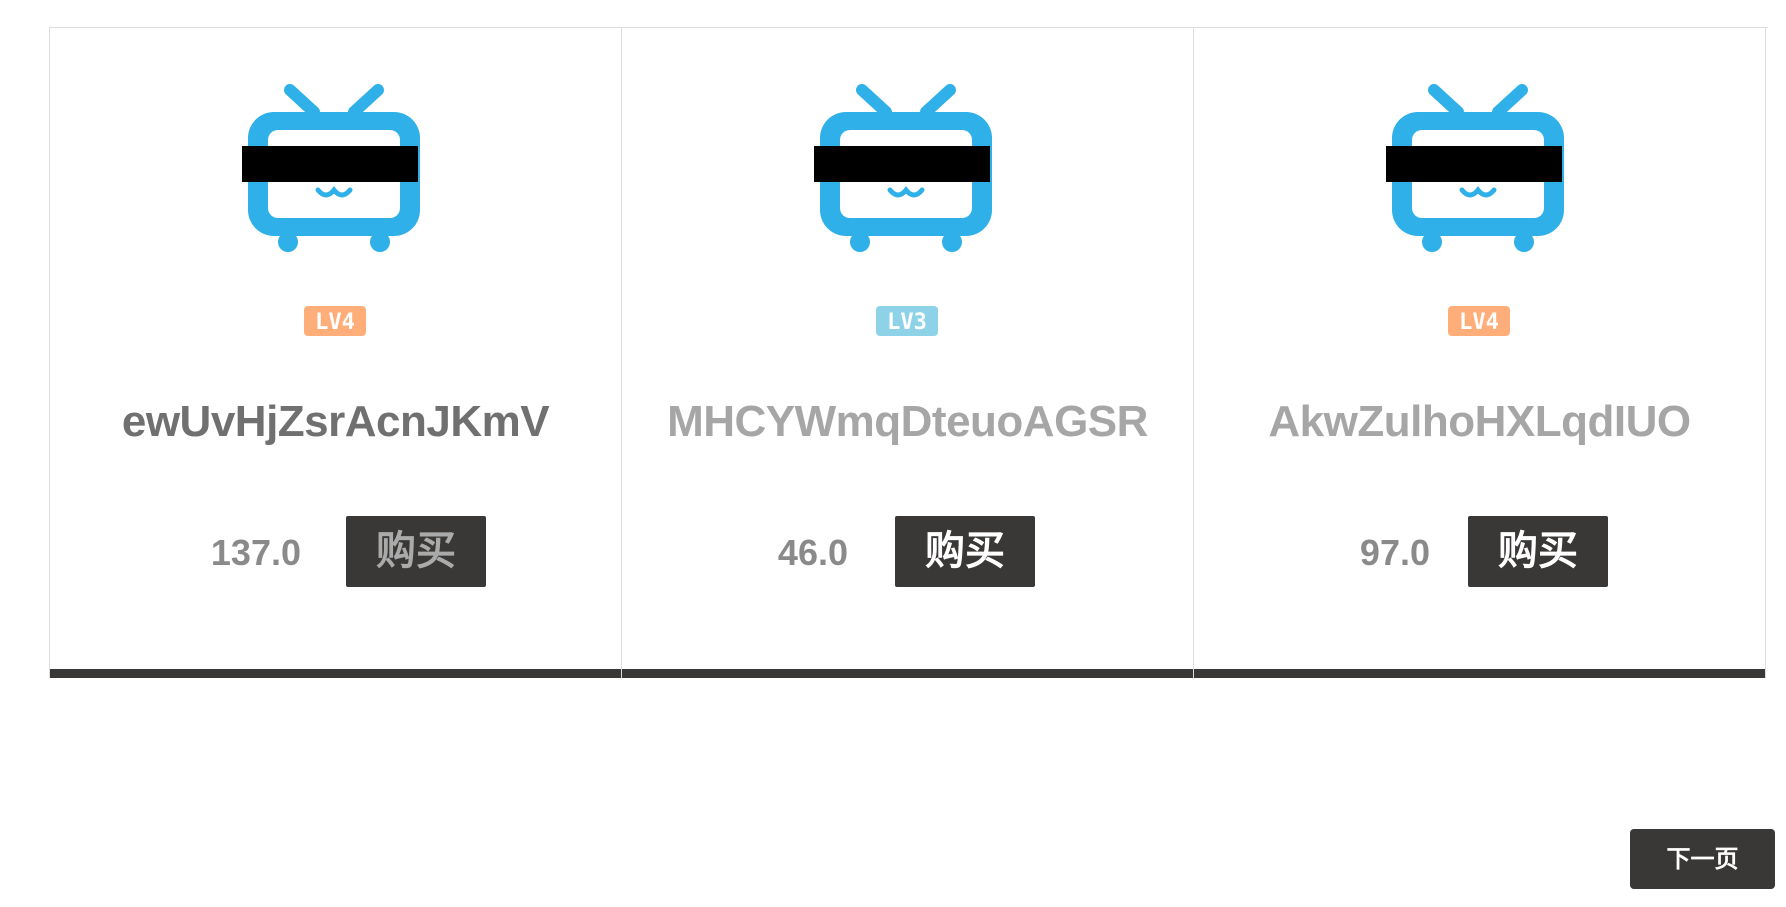 The width and height of the screenshot is (1786, 907). What do you see at coordinates (1702, 859) in the screenshot?
I see `next-page-button: 下一页` at bounding box center [1702, 859].